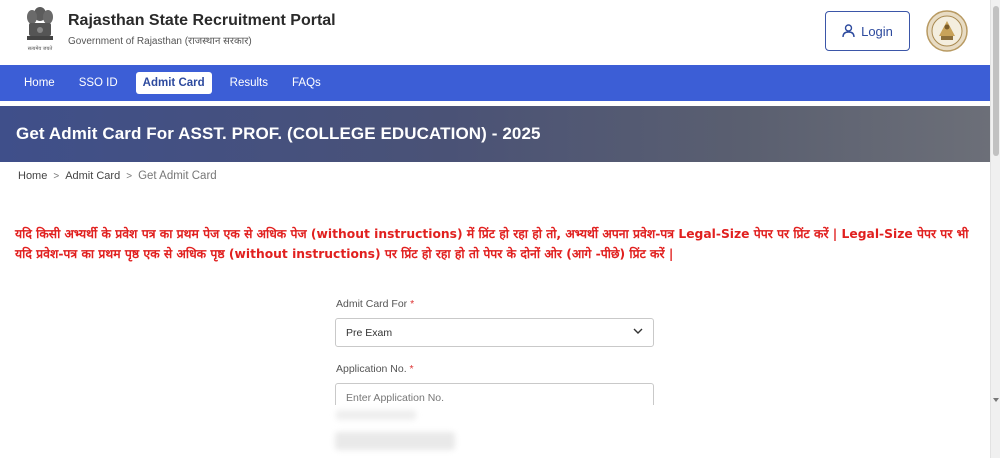 This screenshot has width=1000, height=458. I want to click on scrollbar-thumb, so click(996, 81).